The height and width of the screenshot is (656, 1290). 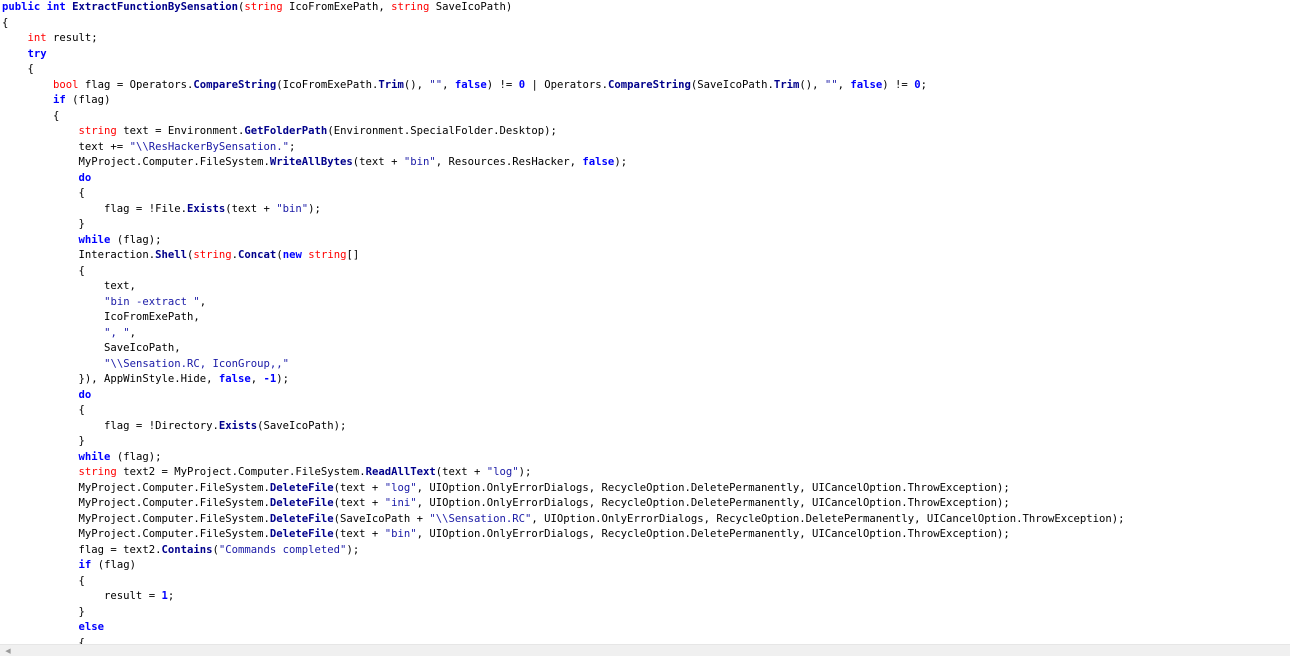 What do you see at coordinates (72, 38) in the screenshot?
I see `code-token-plain: result;` at bounding box center [72, 38].